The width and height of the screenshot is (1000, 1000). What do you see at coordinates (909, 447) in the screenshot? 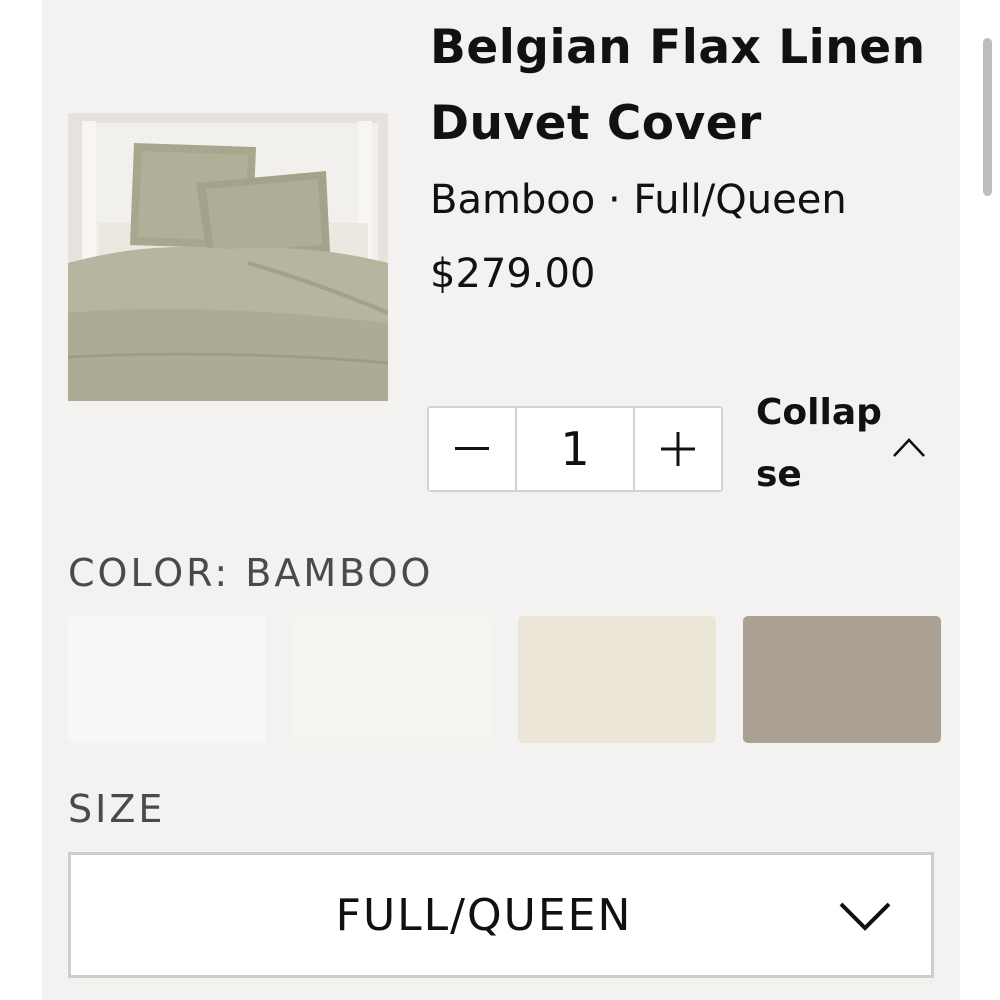
I see `chevron-up-icon` at bounding box center [909, 447].